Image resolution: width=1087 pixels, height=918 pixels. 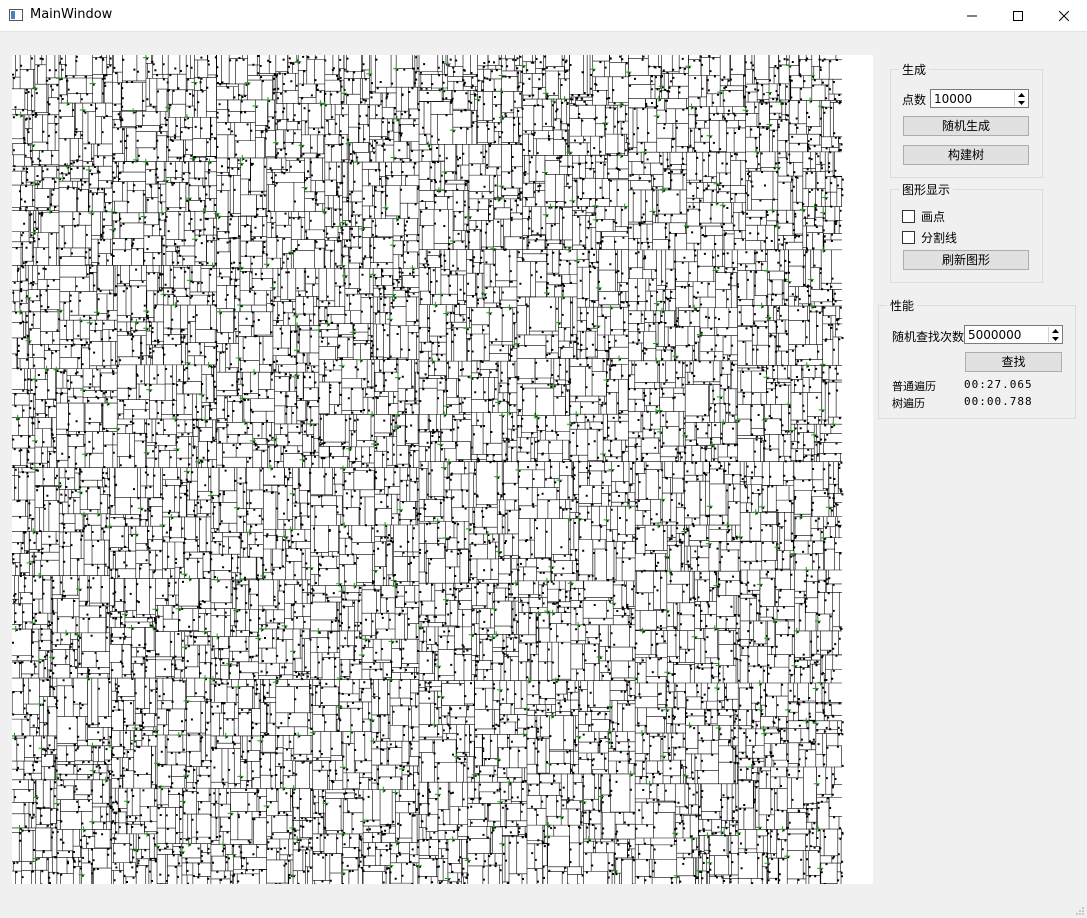 I want to click on performance-group-title: 性能, so click(x=902, y=305).